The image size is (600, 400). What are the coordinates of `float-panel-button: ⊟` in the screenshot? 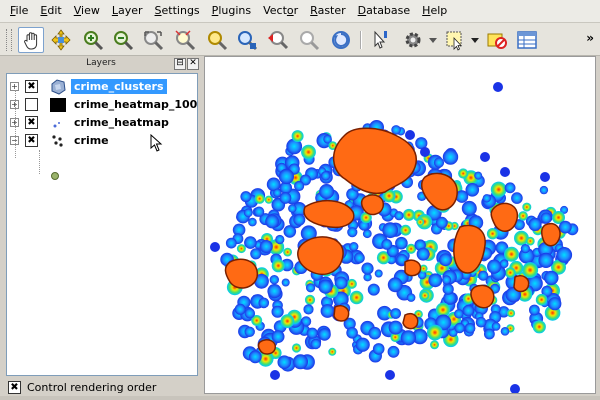 It's located at (180, 64).